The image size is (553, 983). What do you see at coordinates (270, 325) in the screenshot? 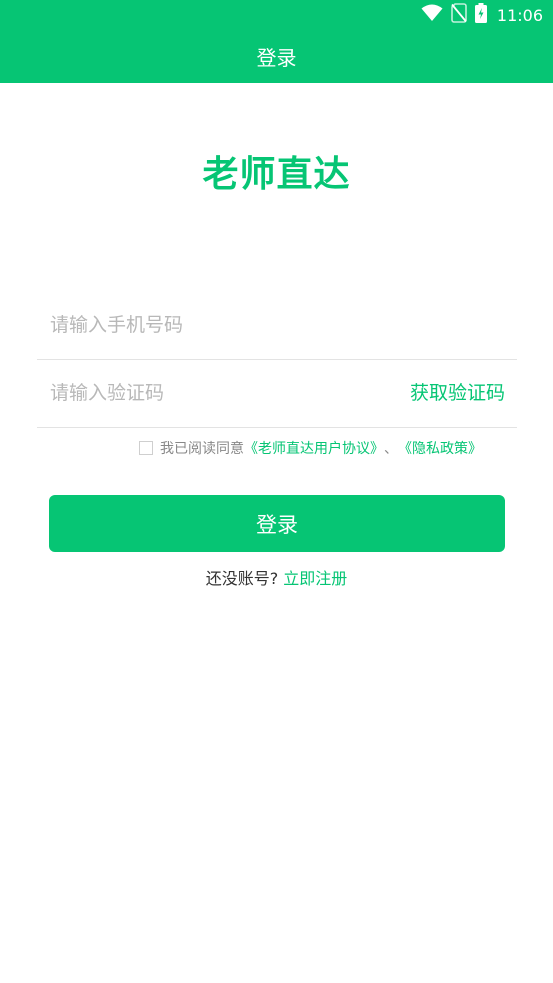
I see `phone-input` at bounding box center [270, 325].